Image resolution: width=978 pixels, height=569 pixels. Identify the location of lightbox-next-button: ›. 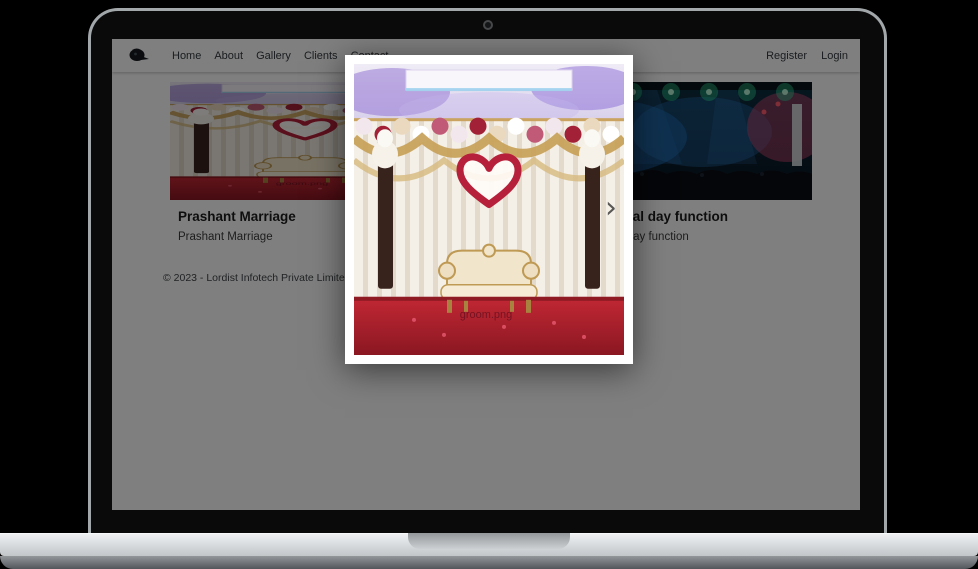
(611, 208).